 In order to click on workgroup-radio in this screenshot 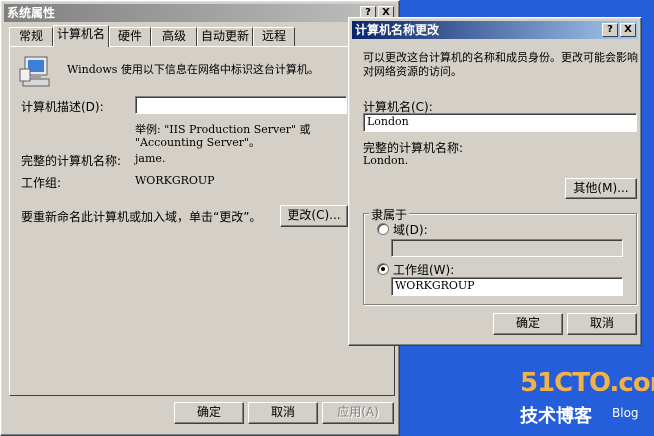, I will do `click(383, 269)`.